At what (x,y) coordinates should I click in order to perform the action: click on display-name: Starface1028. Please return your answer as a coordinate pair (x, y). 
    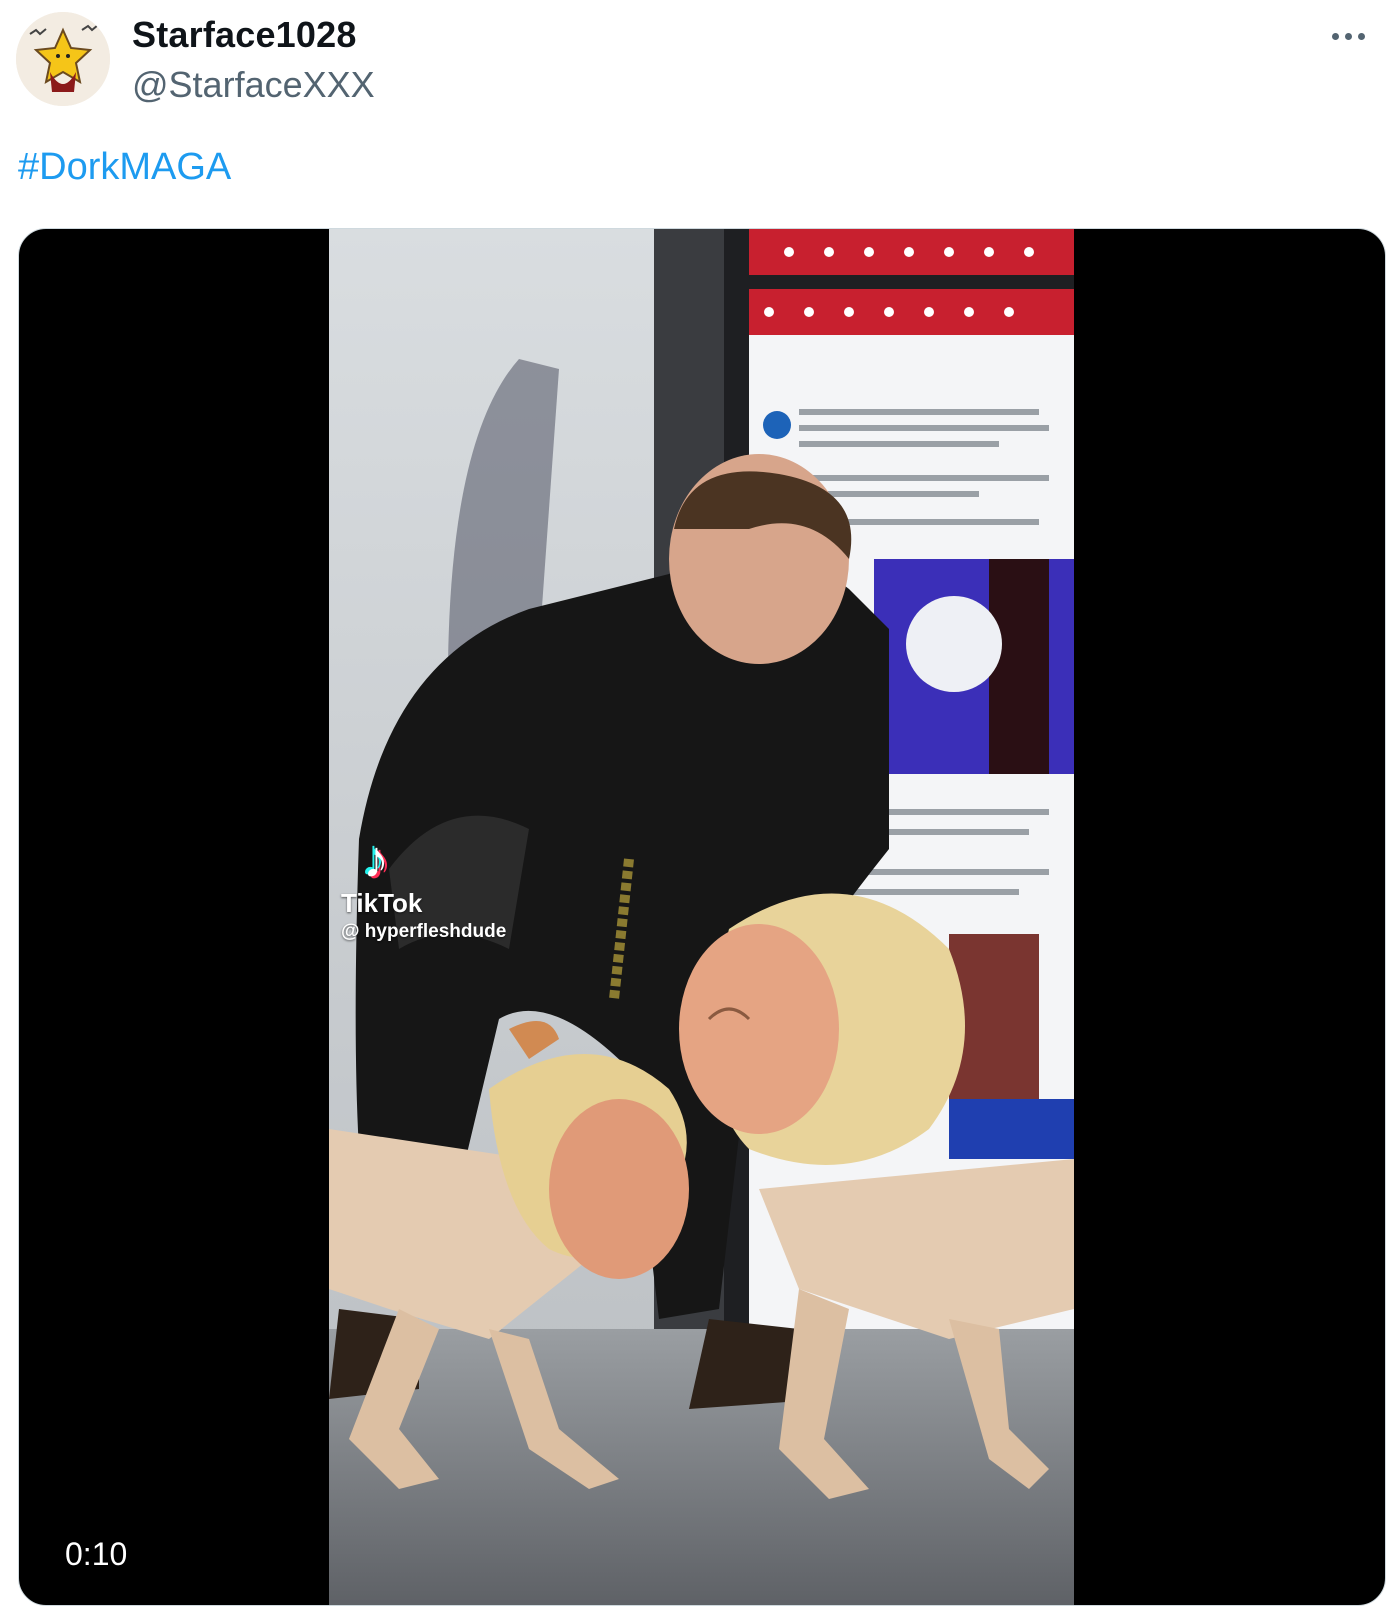
    Looking at the image, I should click on (244, 35).